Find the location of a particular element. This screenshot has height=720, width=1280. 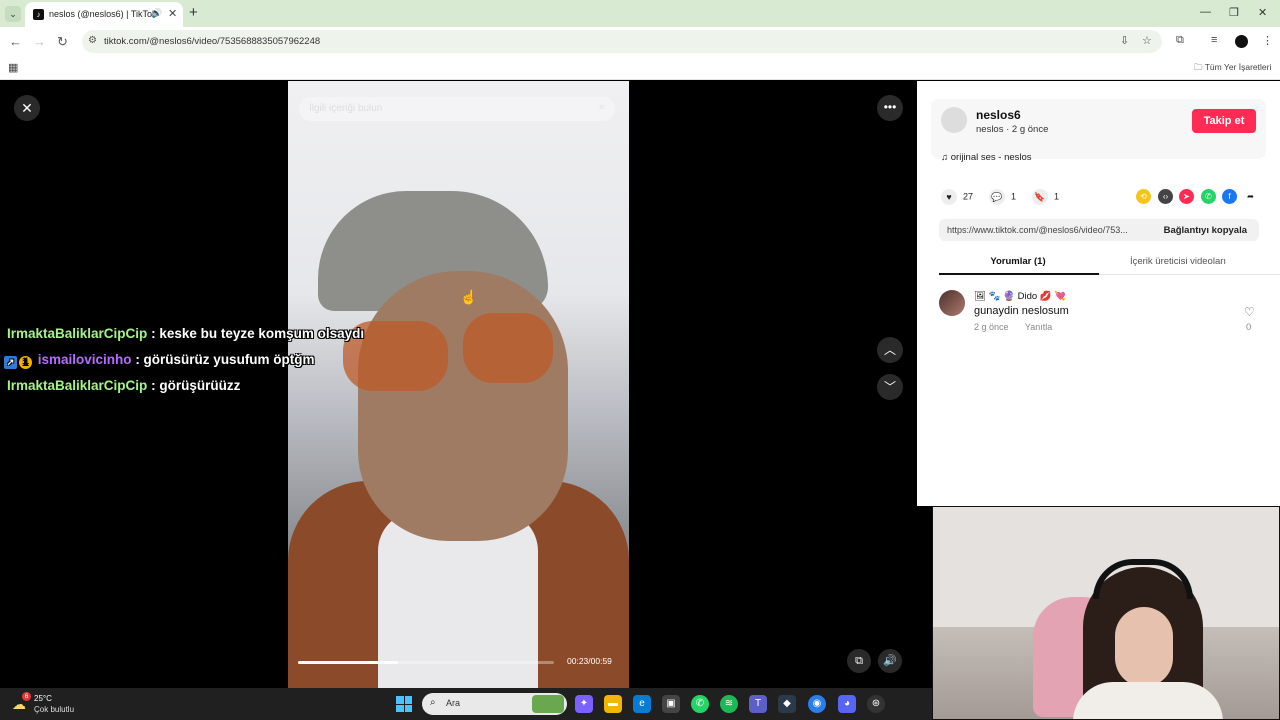

video-person-face is located at coordinates (463, 406).